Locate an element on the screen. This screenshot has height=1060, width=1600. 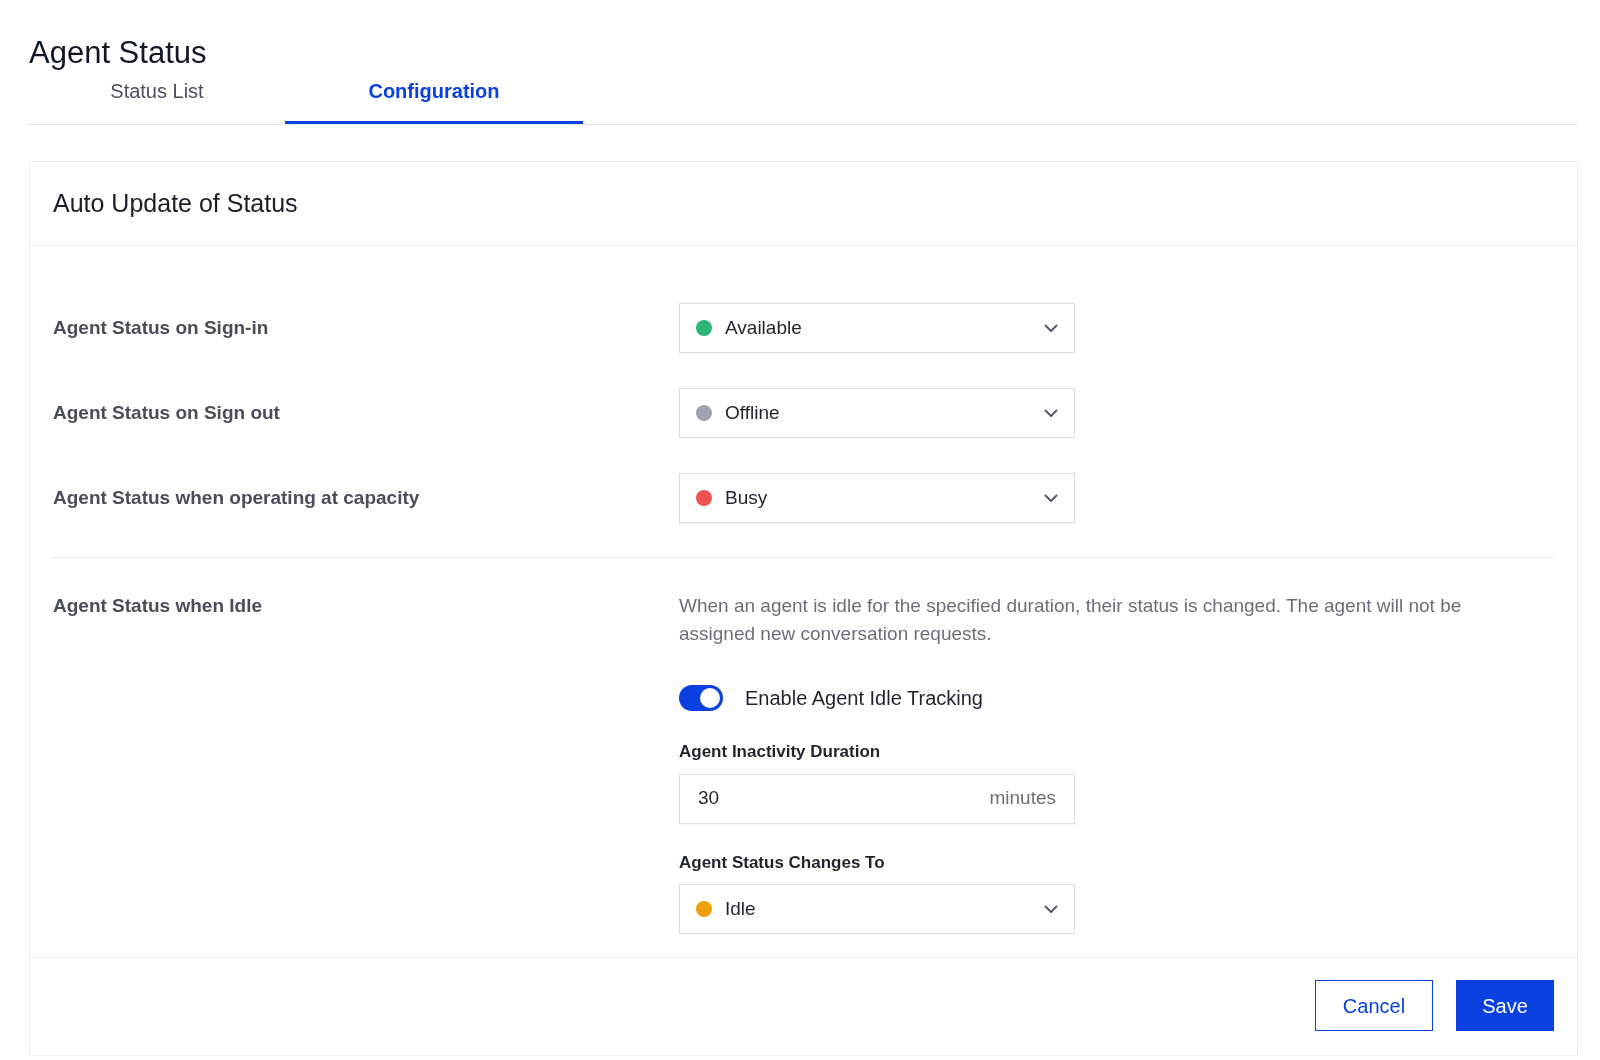
field-label: Agent Inactivity Duration is located at coordinates (780, 752).